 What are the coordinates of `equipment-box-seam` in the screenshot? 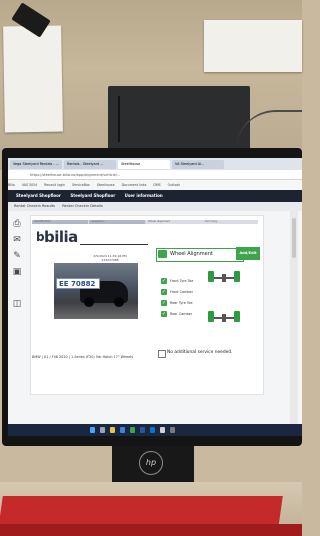 It's located at (119, 119).